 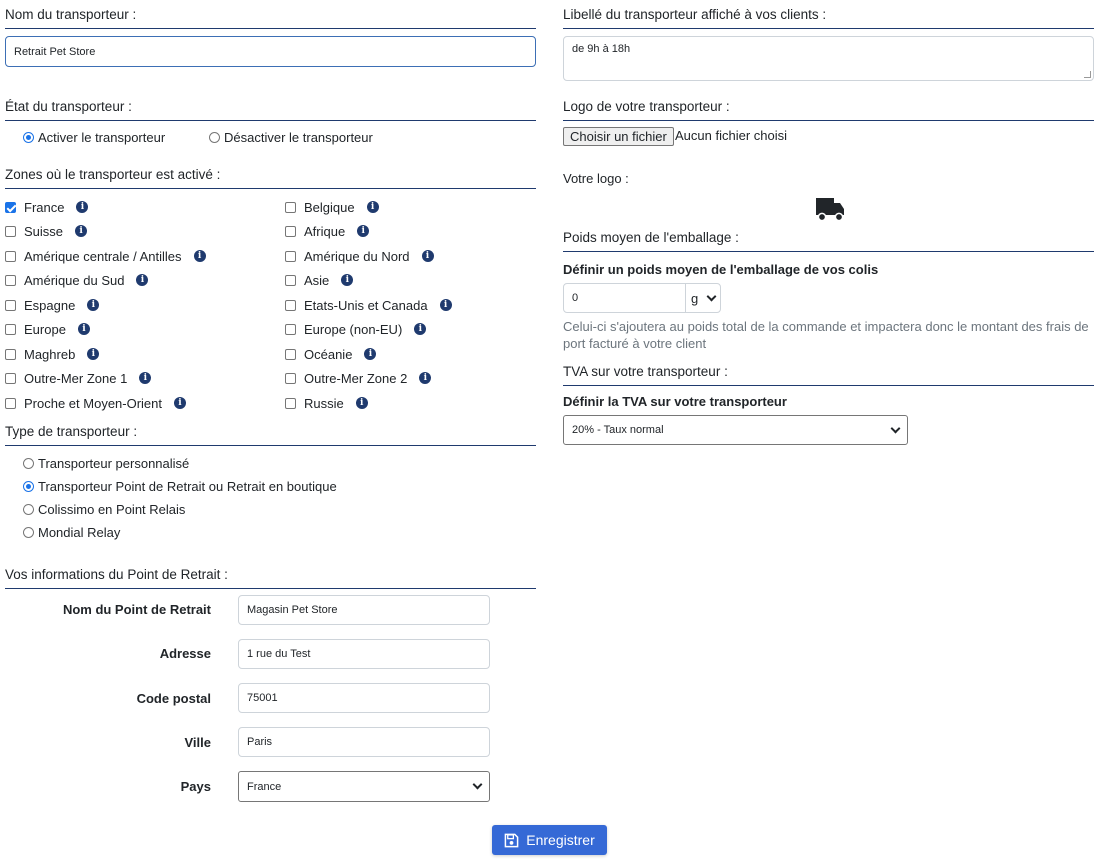 What do you see at coordinates (102, 137) in the screenshot?
I see `radio-label: Activer le transporteur` at bounding box center [102, 137].